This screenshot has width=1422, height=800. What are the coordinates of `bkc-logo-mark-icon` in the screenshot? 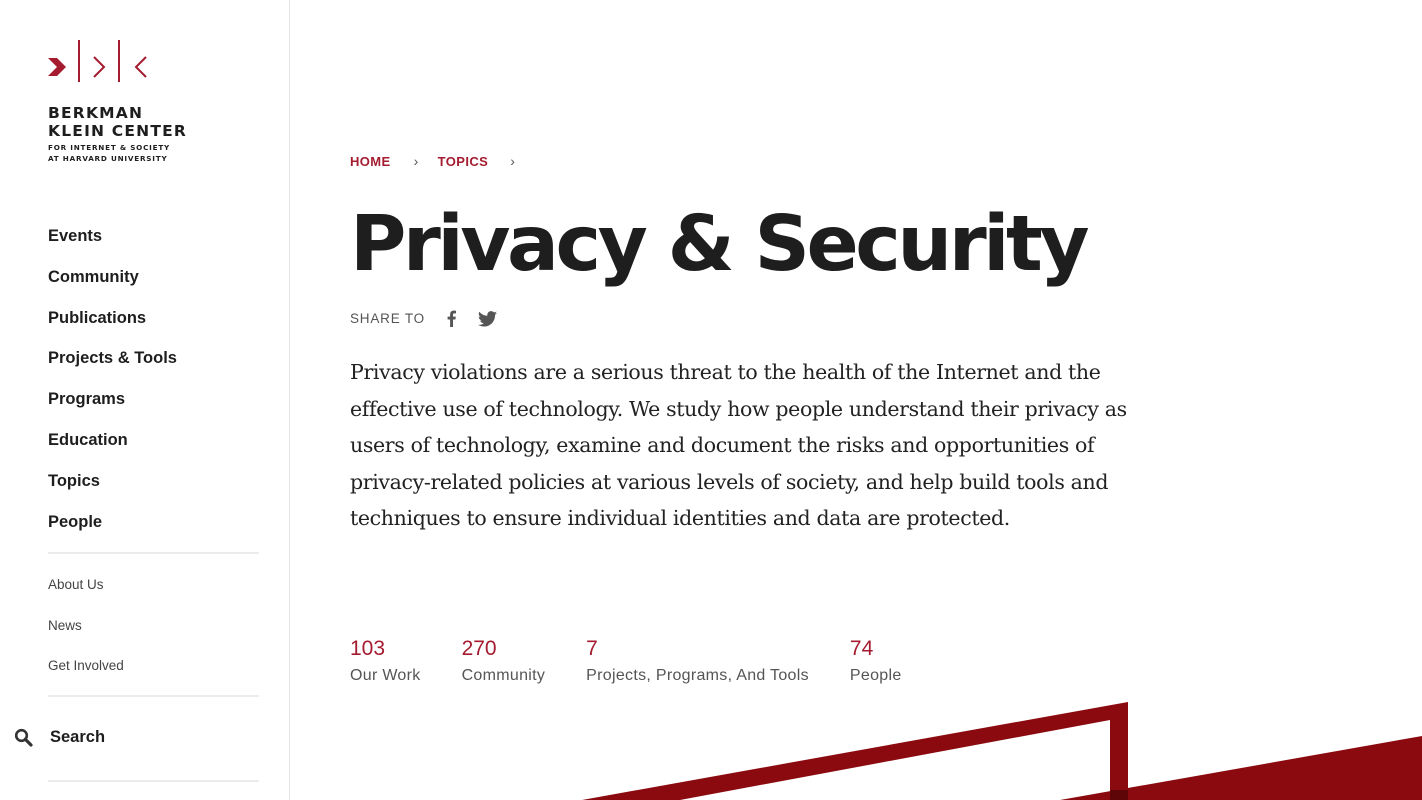 It's located at (97, 61).